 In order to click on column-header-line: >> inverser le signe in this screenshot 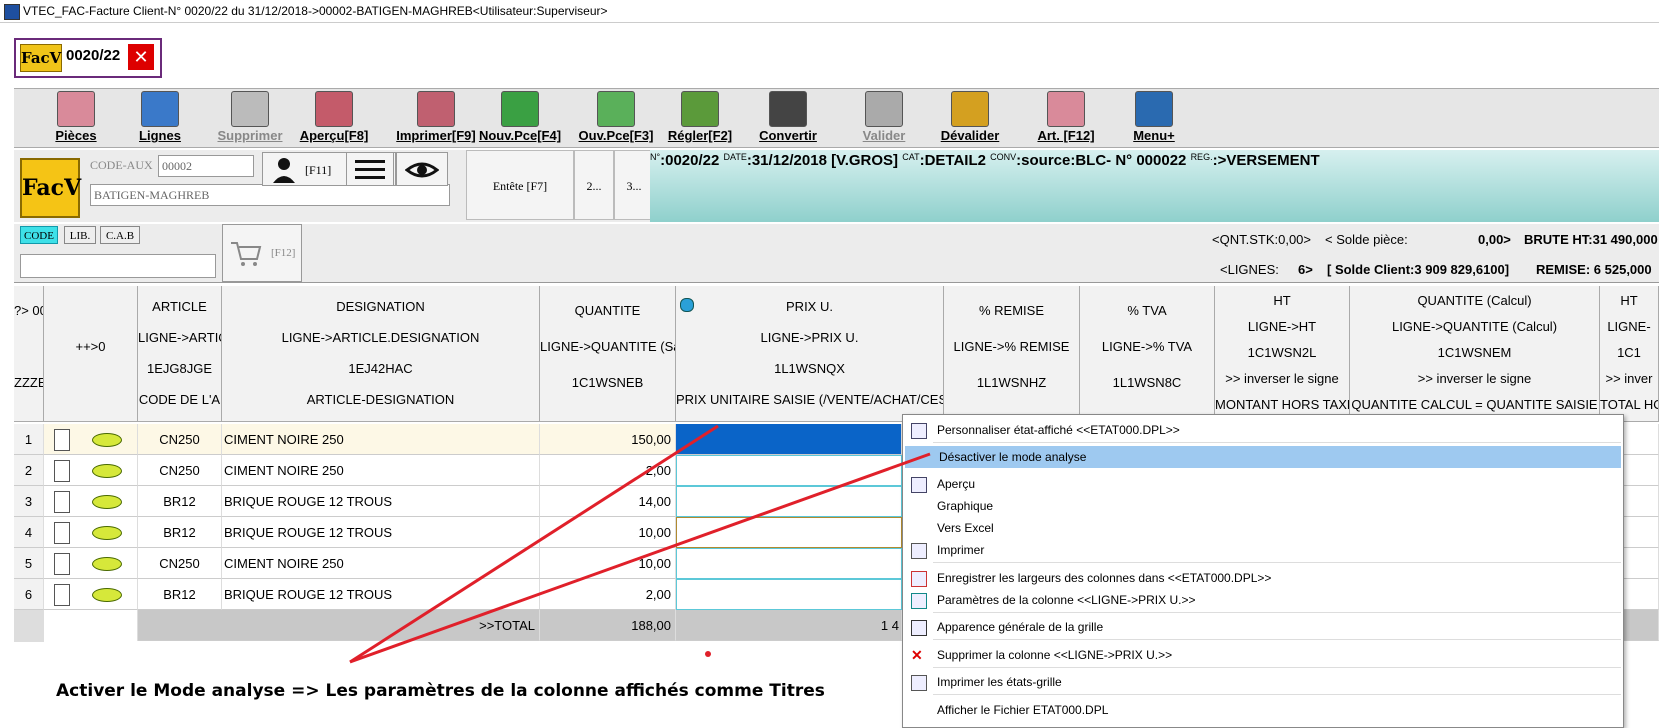, I will do `click(1474, 378)`.